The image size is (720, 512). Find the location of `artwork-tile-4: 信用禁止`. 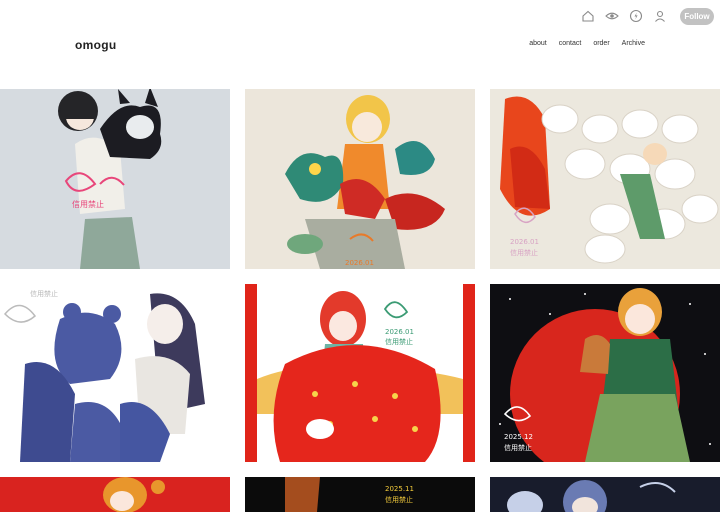

artwork-tile-4: 信用禁止 is located at coordinates (115, 373).